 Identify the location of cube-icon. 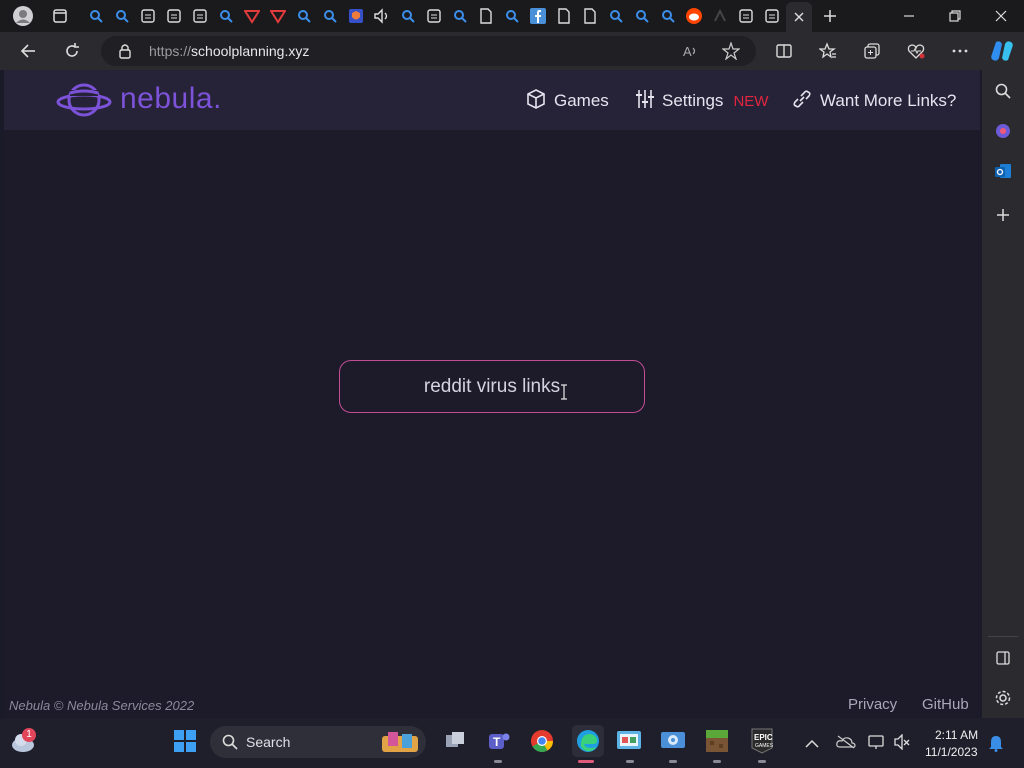
(536, 101).